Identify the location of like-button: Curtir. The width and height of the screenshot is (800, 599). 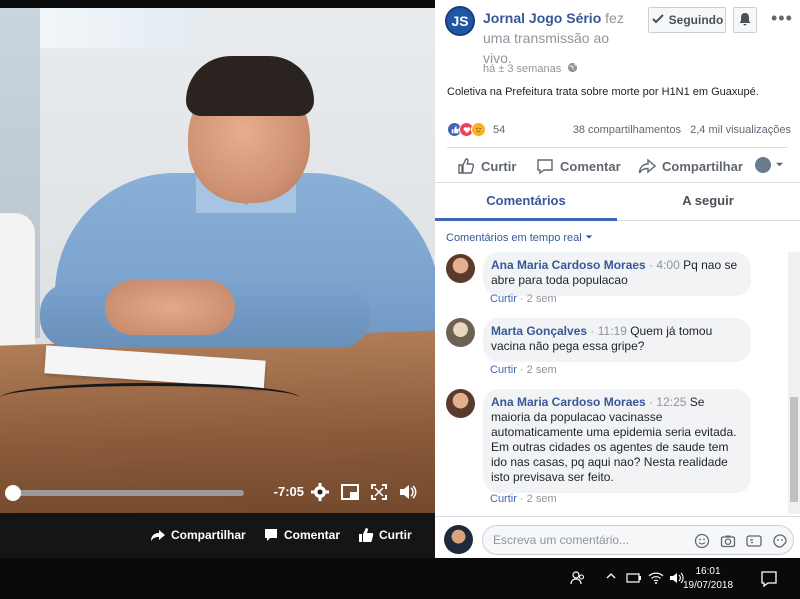
(486, 166).